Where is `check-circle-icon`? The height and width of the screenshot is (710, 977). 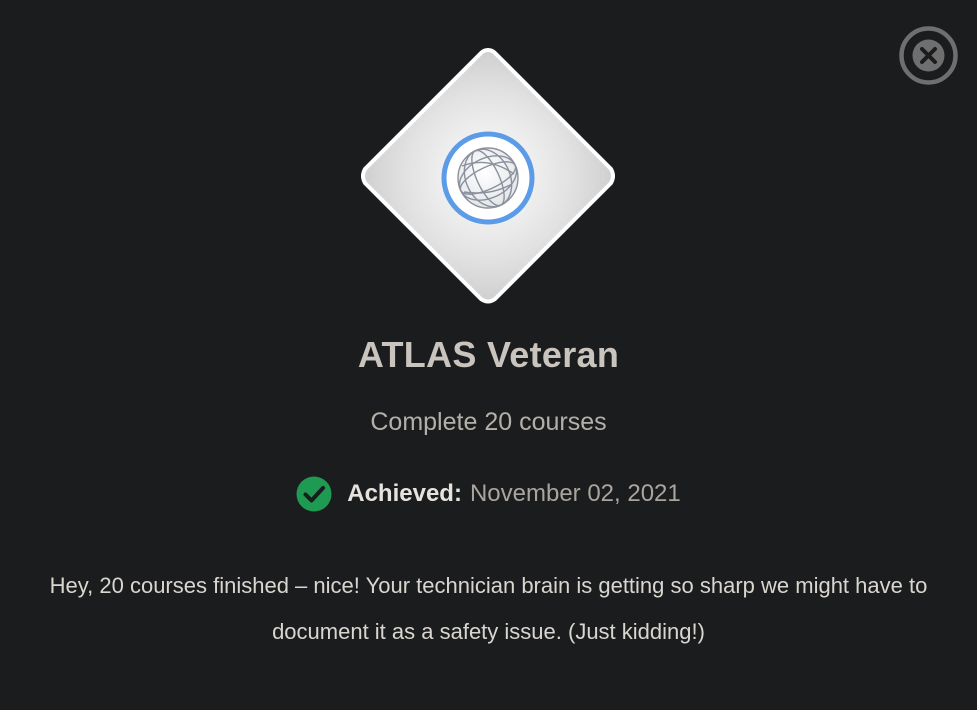 check-circle-icon is located at coordinates (314, 494).